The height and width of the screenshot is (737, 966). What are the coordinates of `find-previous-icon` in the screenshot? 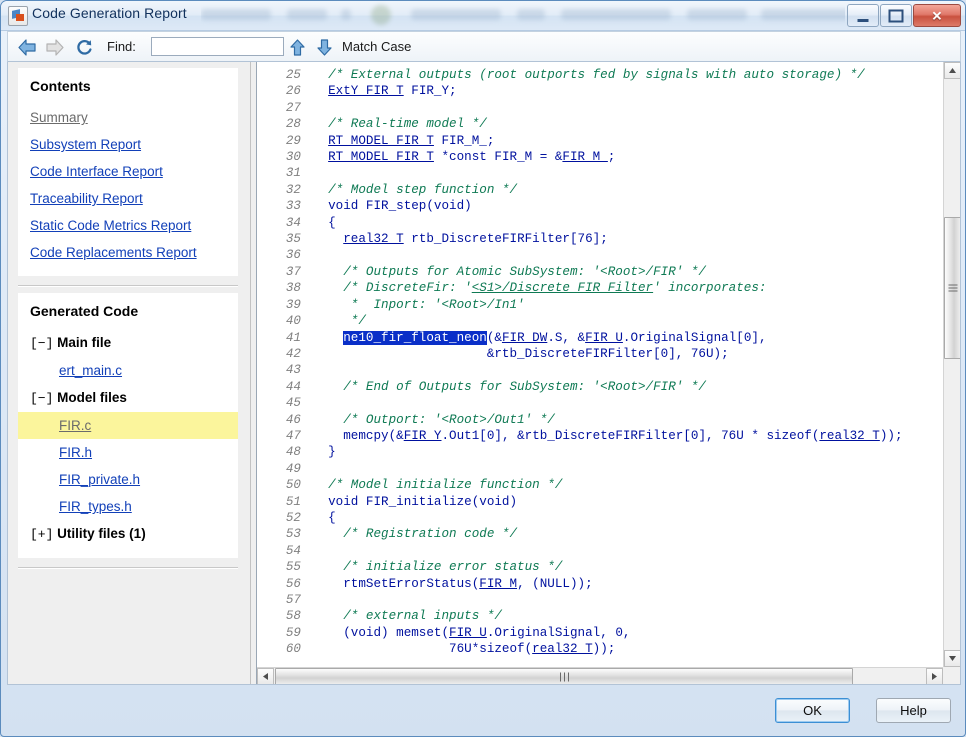 It's located at (297, 47).